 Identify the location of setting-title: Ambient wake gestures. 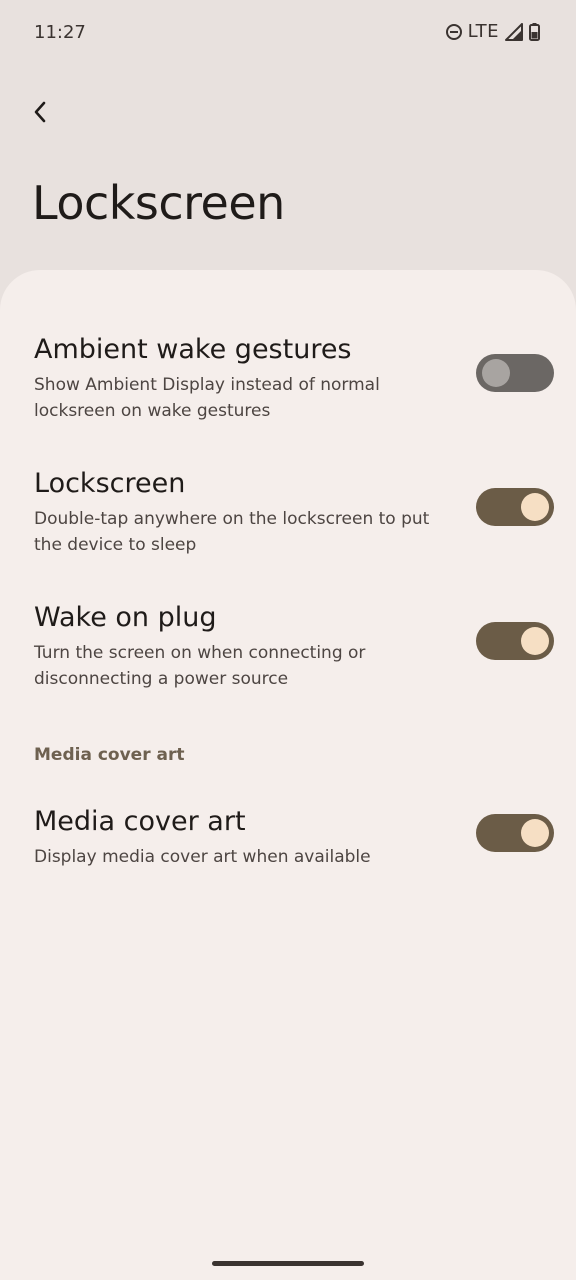
(193, 349).